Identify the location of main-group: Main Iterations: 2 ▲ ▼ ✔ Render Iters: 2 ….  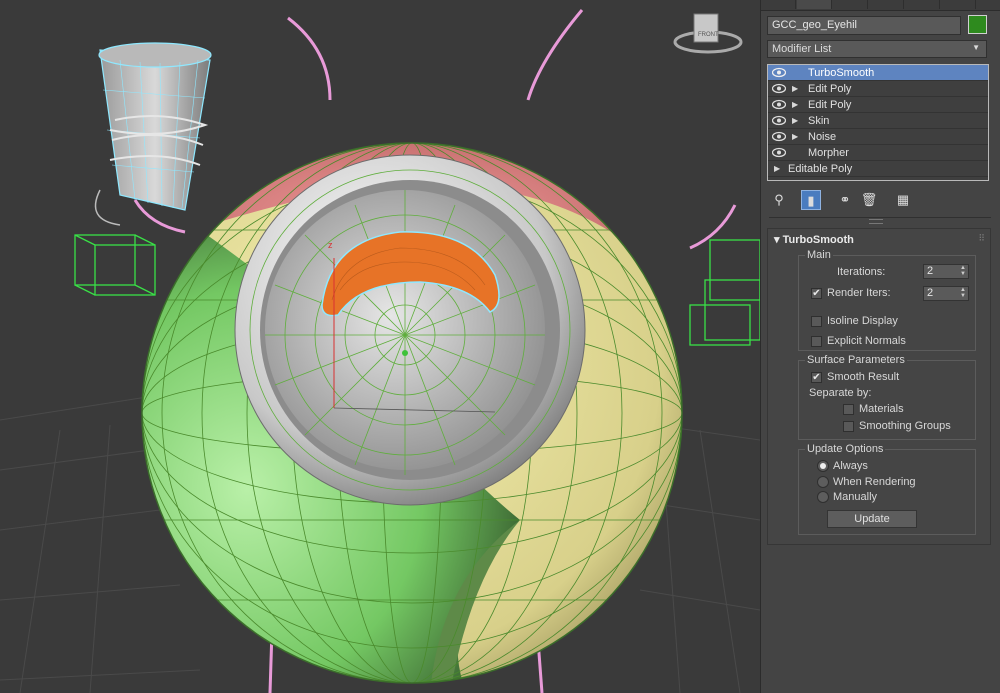
(887, 300).